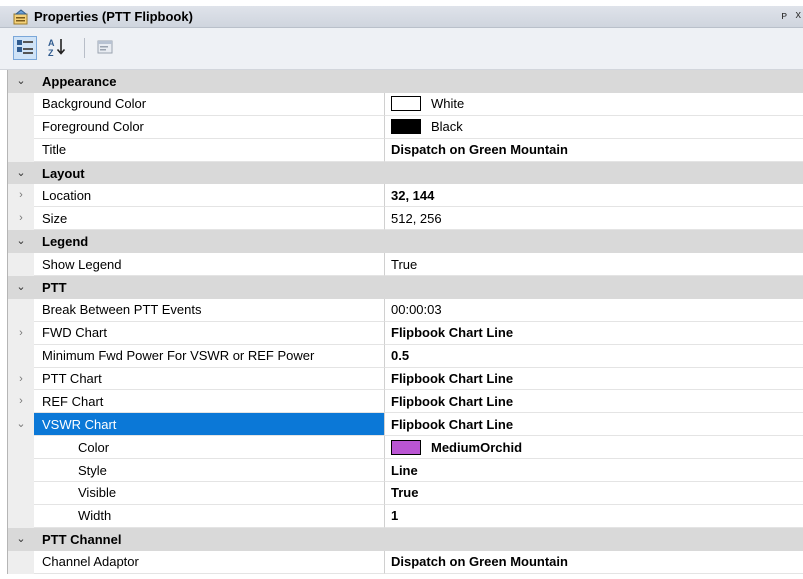  Describe the element at coordinates (113, 16) in the screenshot. I see `panel-title: Properties (PTT Flipbook)` at that location.